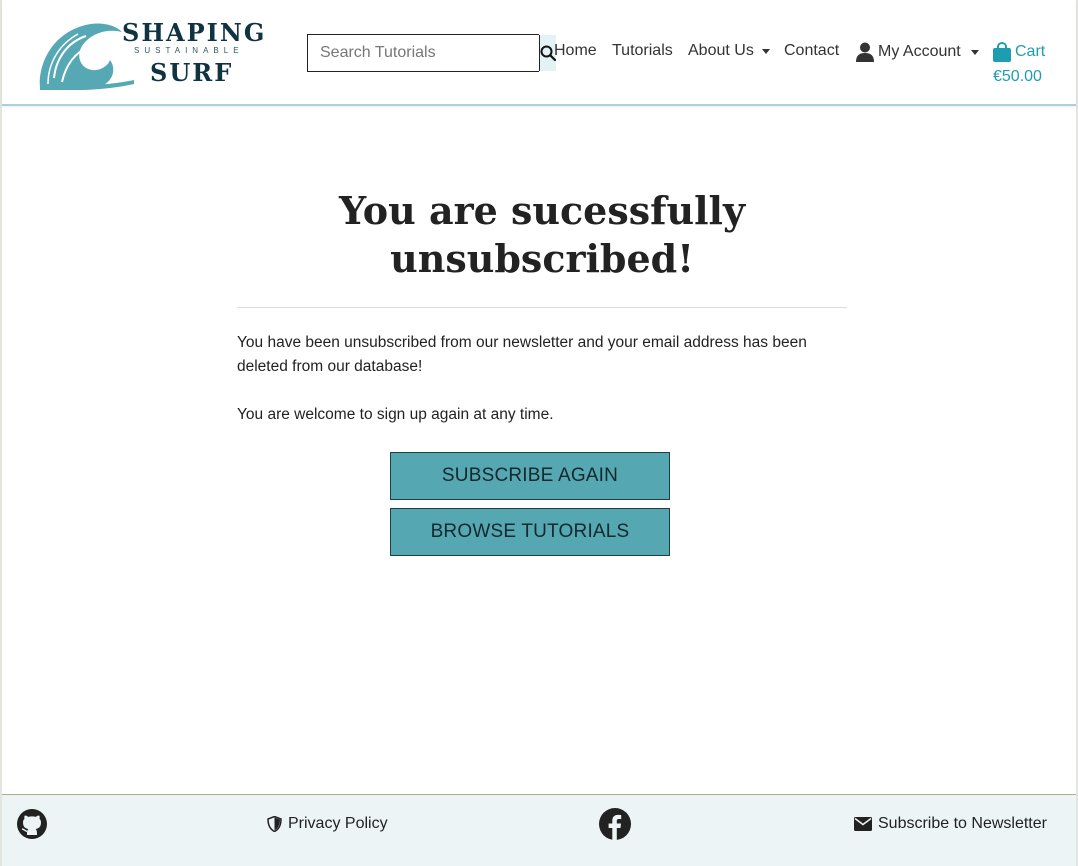  I want to click on logo-text-surf: SURF, so click(192, 72).